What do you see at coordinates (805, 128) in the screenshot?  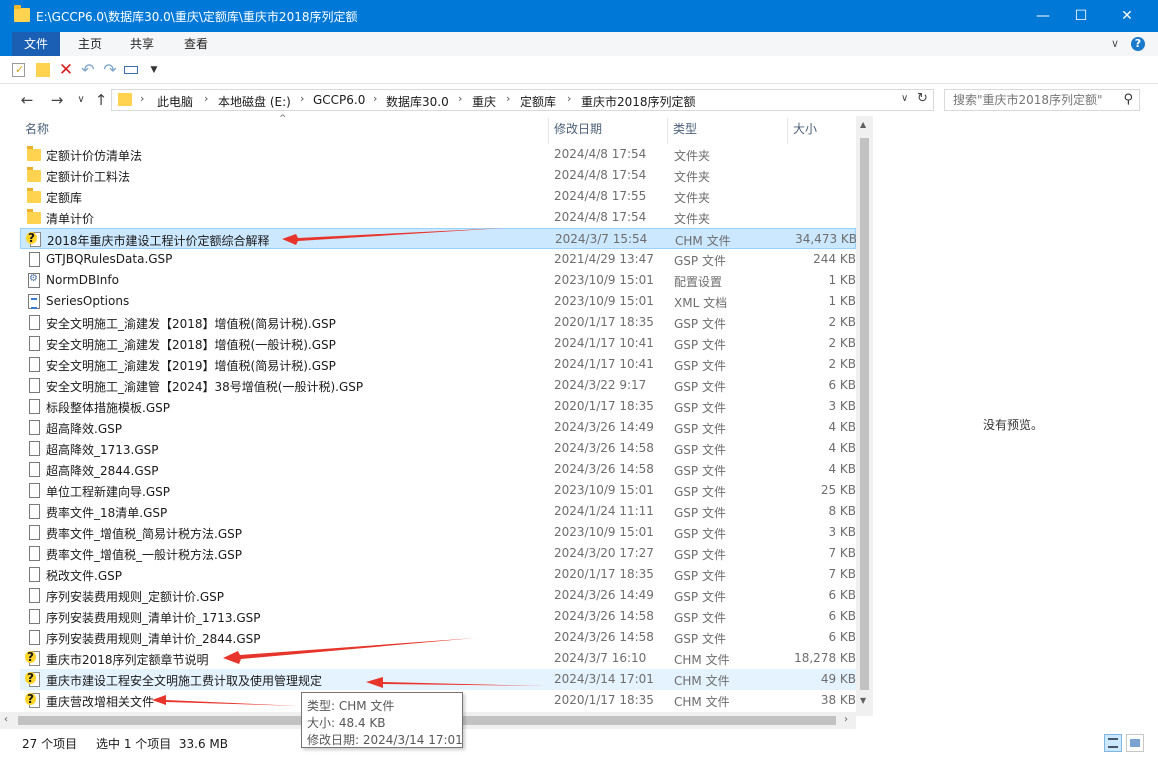 I see `column-header-size: 大小` at bounding box center [805, 128].